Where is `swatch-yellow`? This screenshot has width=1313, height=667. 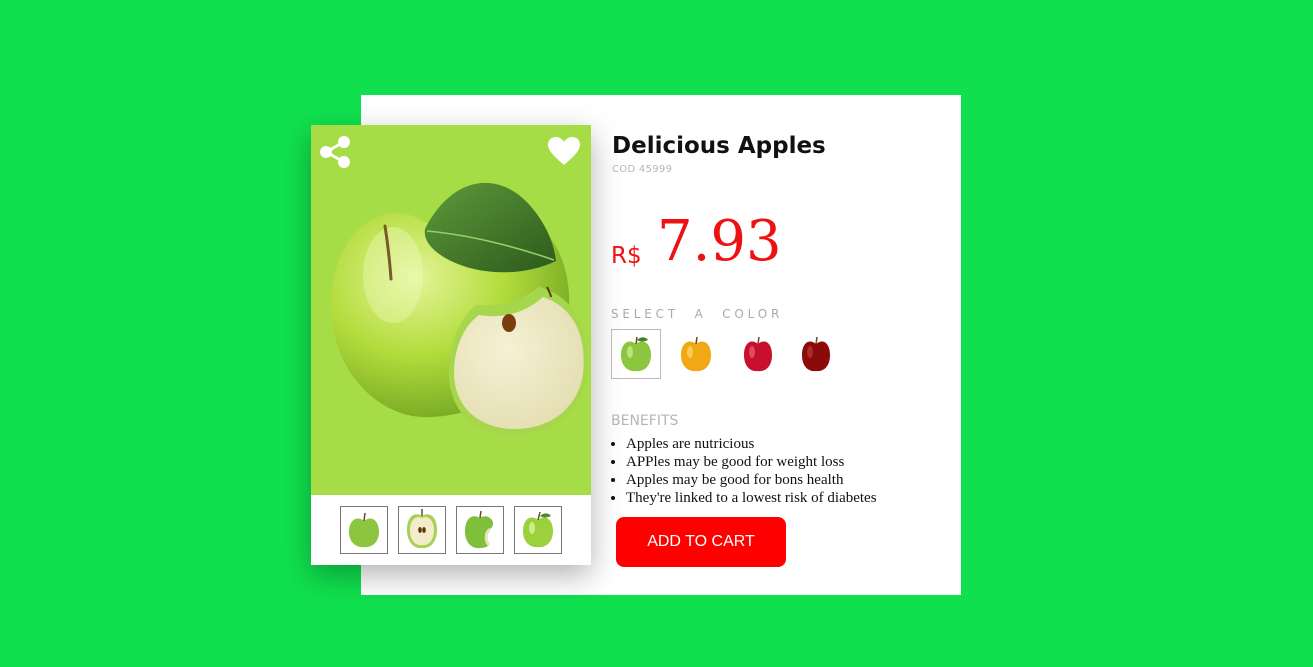
swatch-yellow is located at coordinates (696, 354).